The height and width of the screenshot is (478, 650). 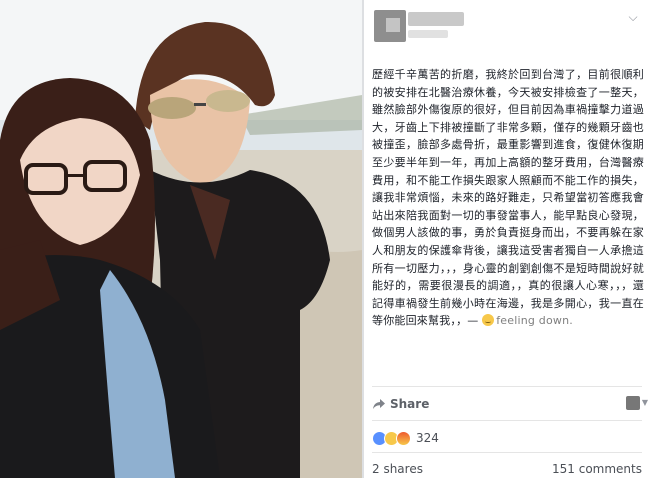 I want to click on share-label: Share, so click(x=410, y=404).